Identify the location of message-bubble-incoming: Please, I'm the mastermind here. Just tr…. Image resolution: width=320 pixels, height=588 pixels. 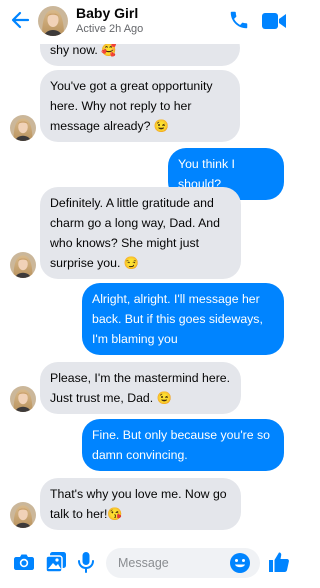
(140, 388).